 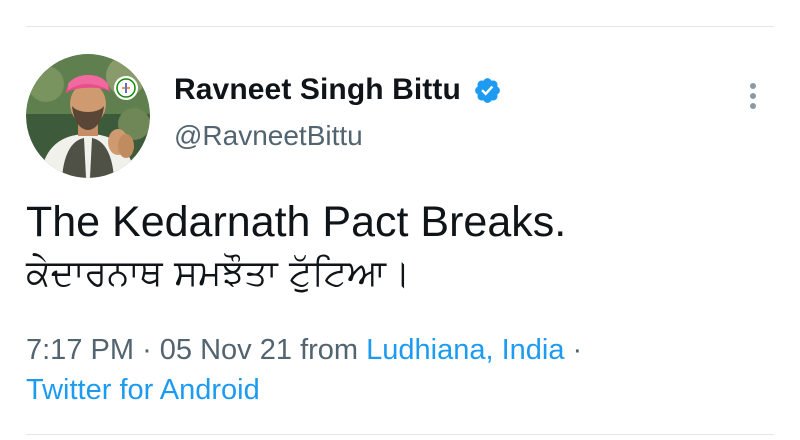 I want to click on tweet-text-punjabi: ਕੇਦਾਰਨਾਥ ਸਮਝੌਤਾ ਟੁੱਟਿਆ।, so click(x=218, y=273).